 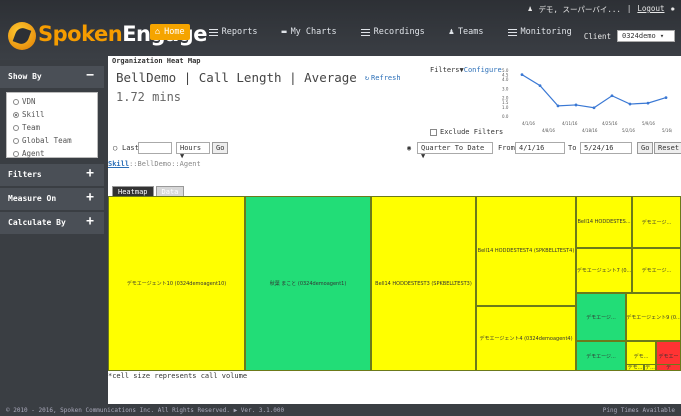 I want to click on treemap-cell: Bell14 HODDESTEST4 (SPKBELLTEST4), so click(x=526, y=251).